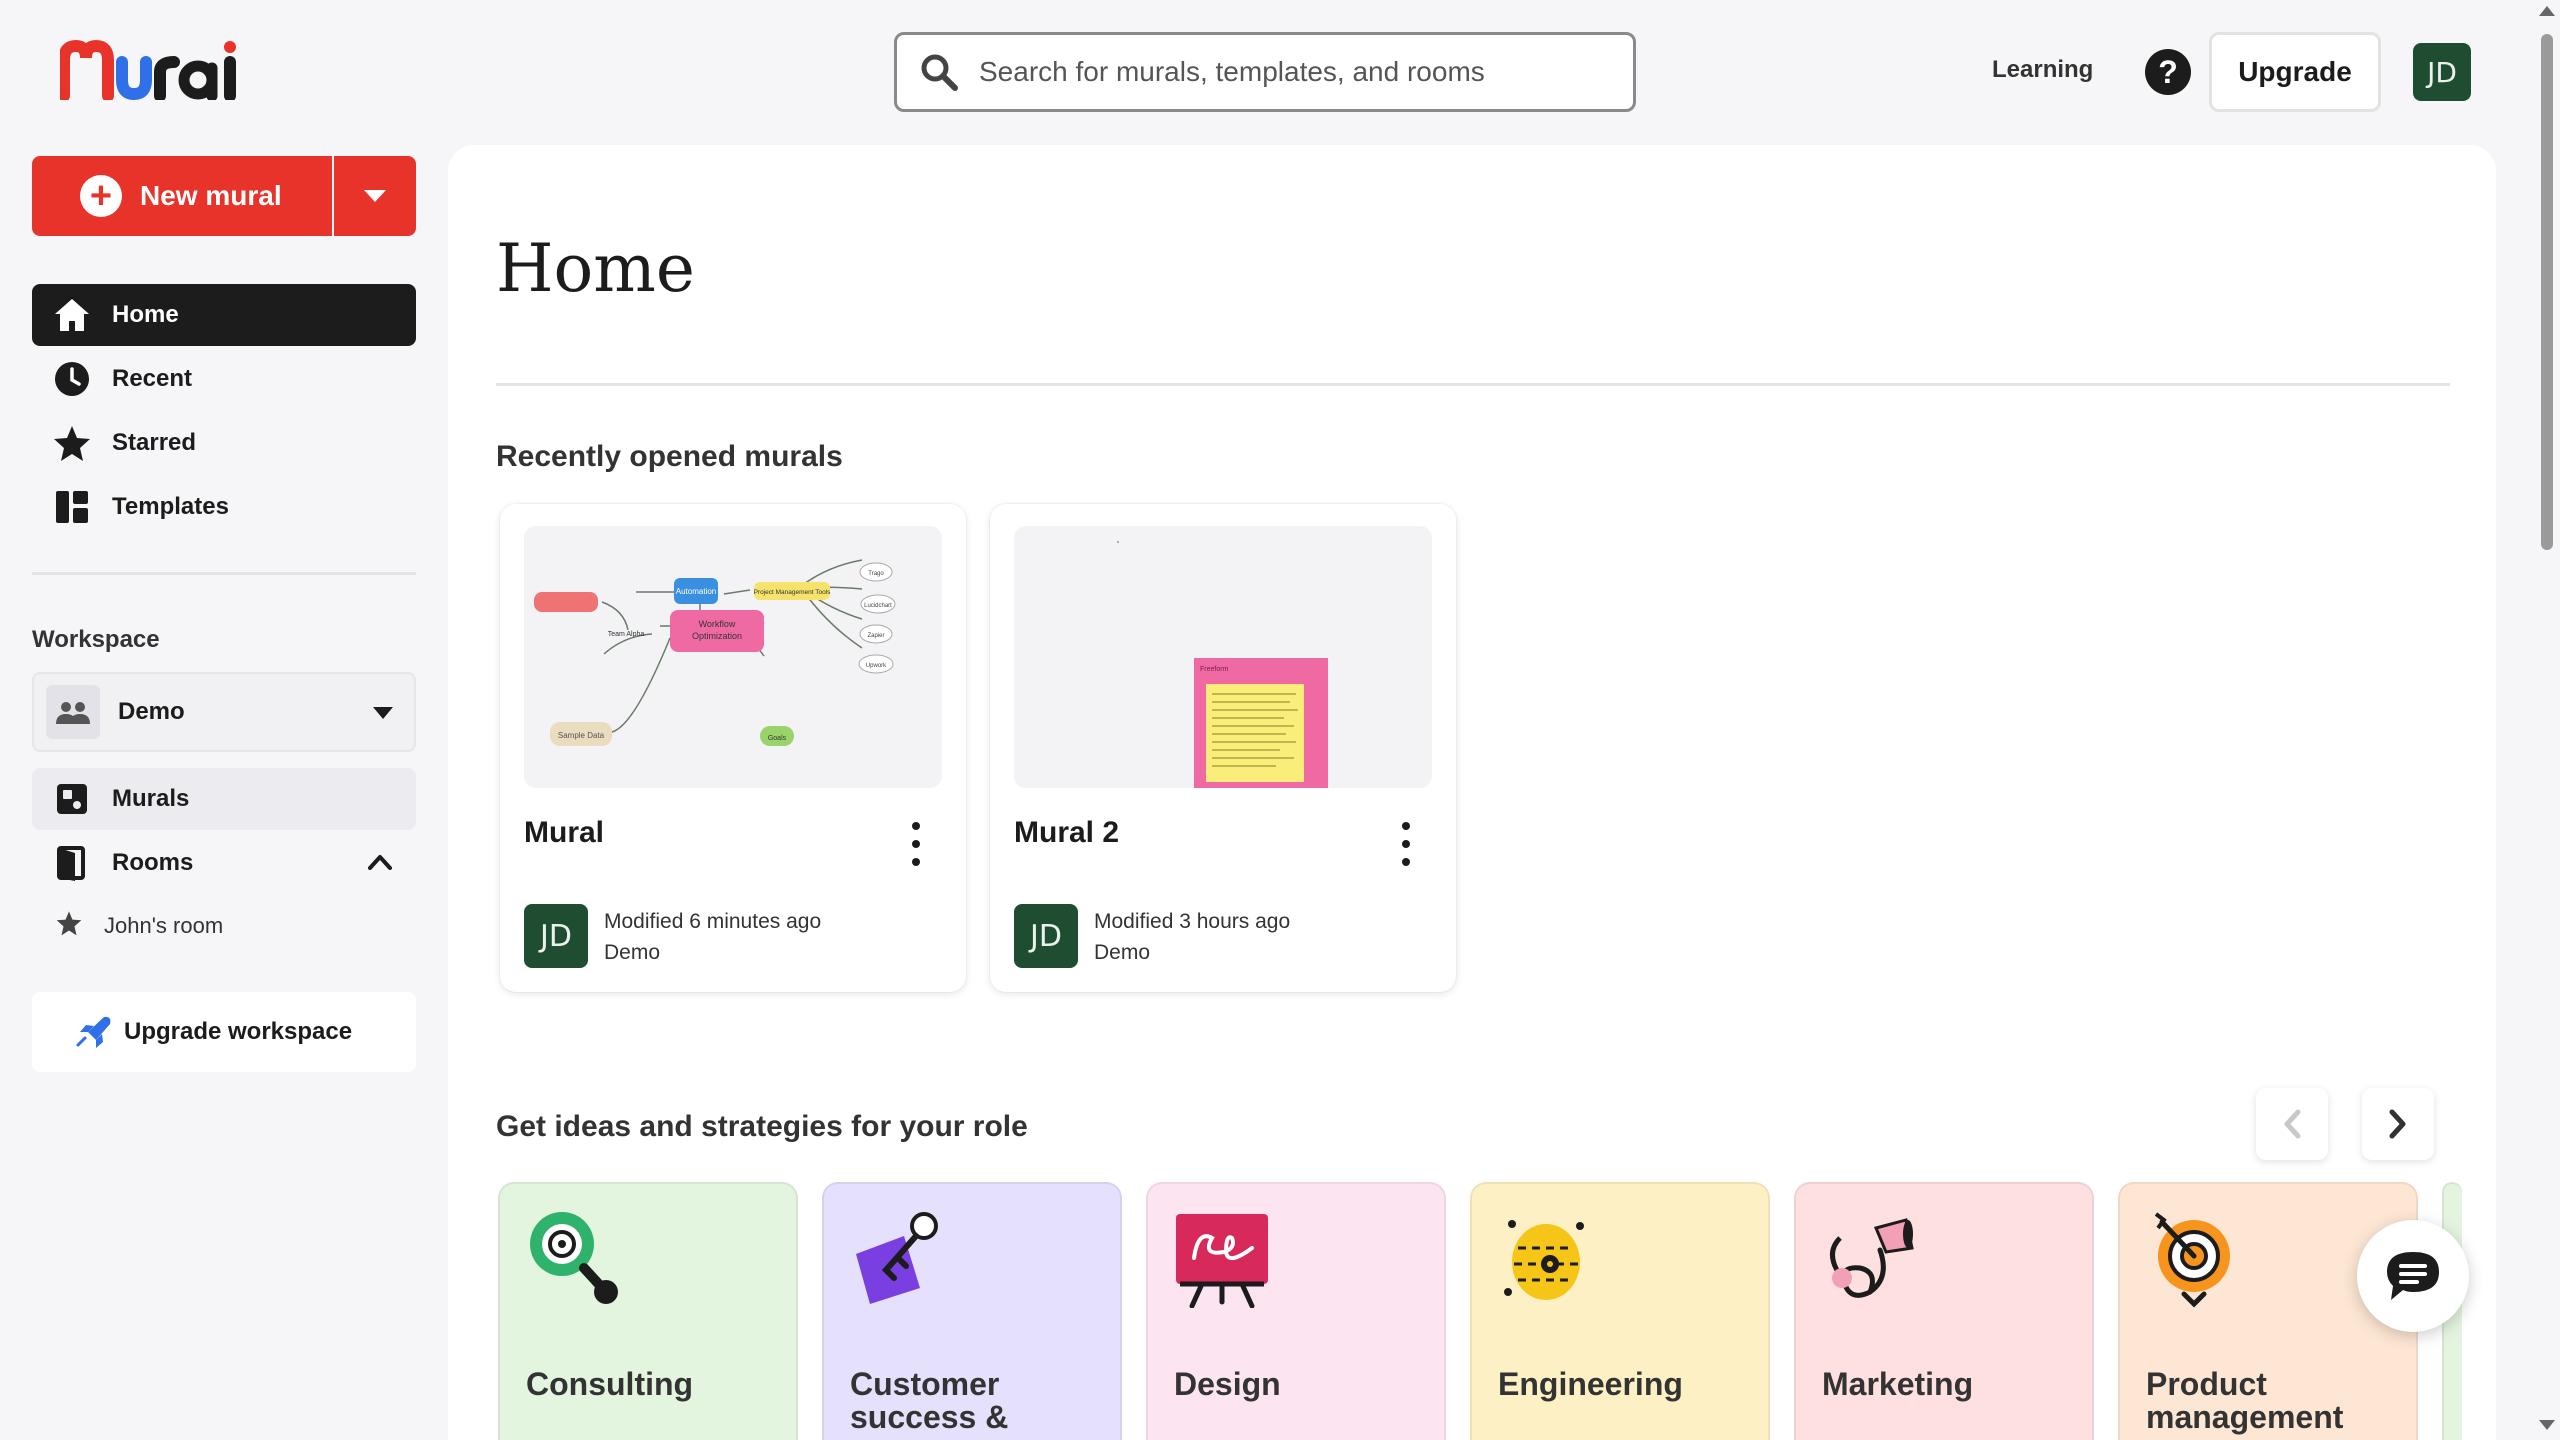 This screenshot has height=1440, width=2560. I want to click on chevron-left-icon, so click(2292, 1124).